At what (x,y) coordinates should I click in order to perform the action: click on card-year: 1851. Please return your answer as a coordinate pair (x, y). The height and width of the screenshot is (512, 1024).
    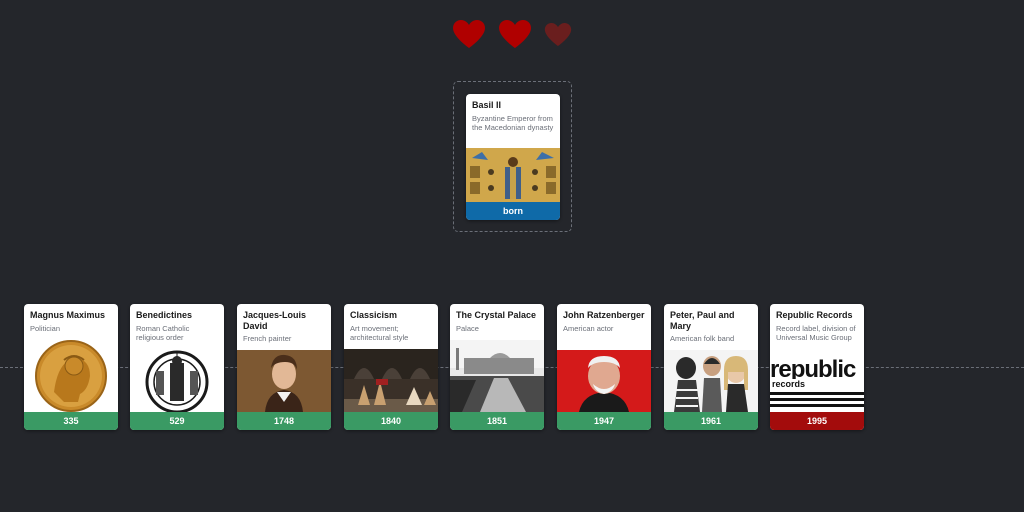
    Looking at the image, I should click on (497, 421).